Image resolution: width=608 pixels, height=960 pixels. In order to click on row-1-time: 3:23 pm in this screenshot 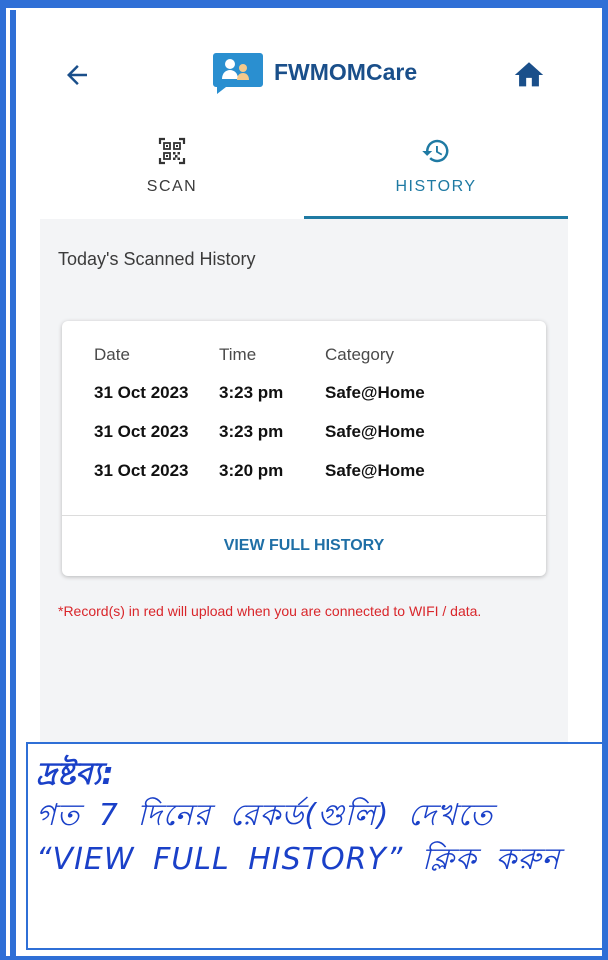, I will do `click(251, 392)`.